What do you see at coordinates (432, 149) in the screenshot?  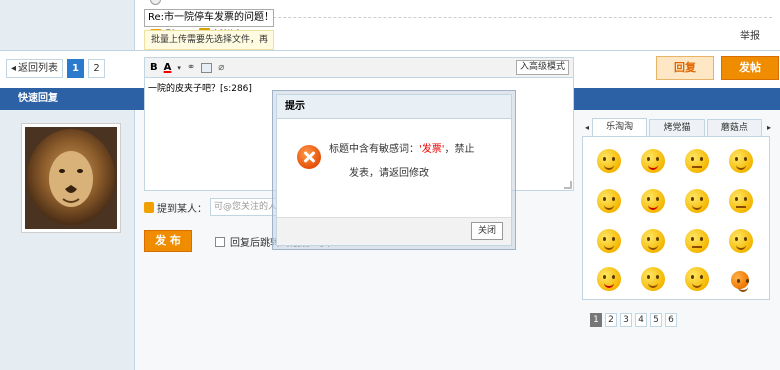 I see `sensitive-keyword: '发票'` at bounding box center [432, 149].